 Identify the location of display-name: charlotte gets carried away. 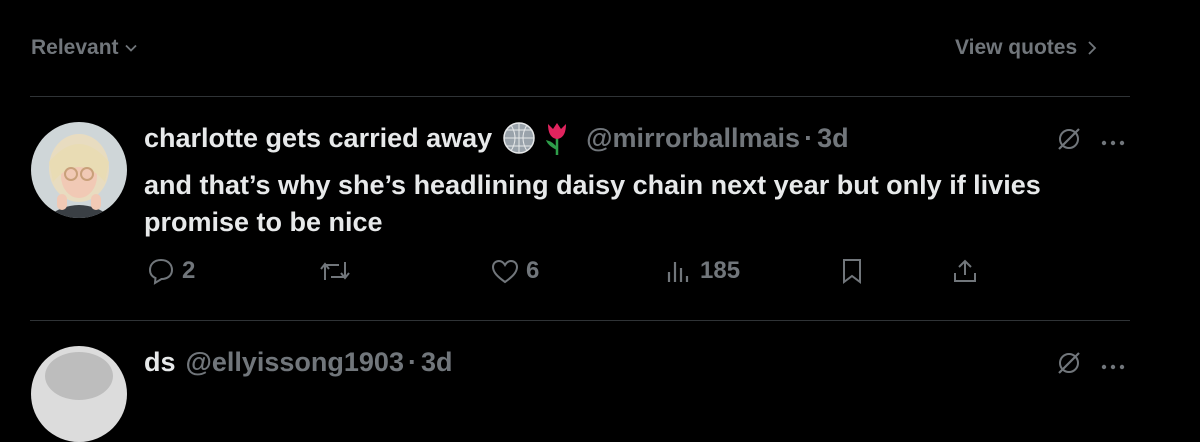
(318, 138).